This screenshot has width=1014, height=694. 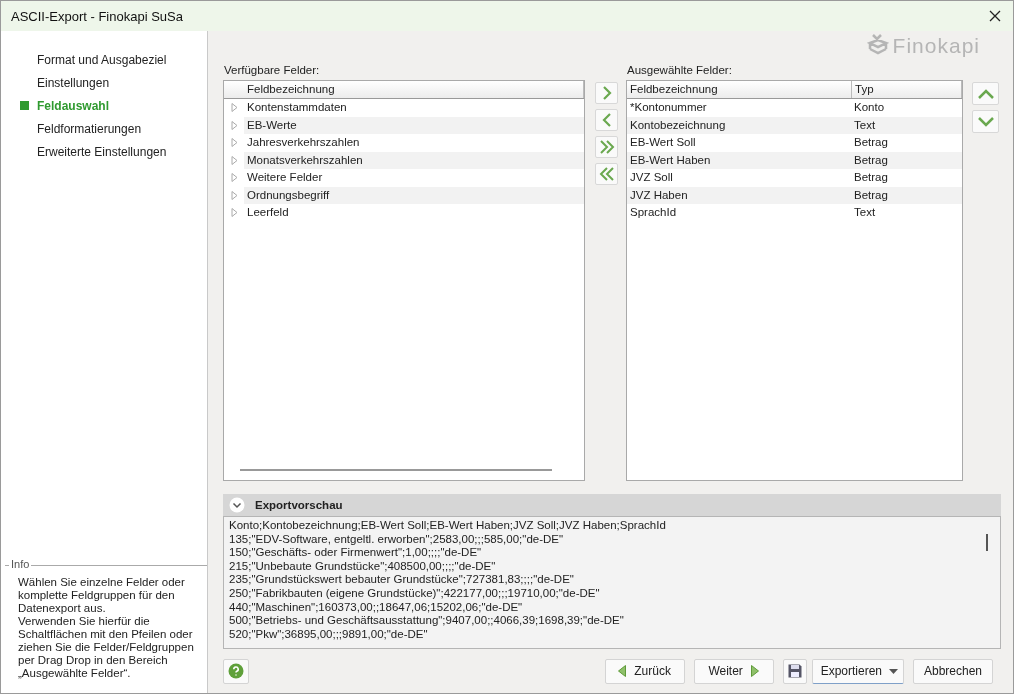 What do you see at coordinates (355, 553) in the screenshot?
I see `preview-line: 150;"Geschäfts- oder Firmenwert";1,00;;;;"de-DE"` at bounding box center [355, 553].